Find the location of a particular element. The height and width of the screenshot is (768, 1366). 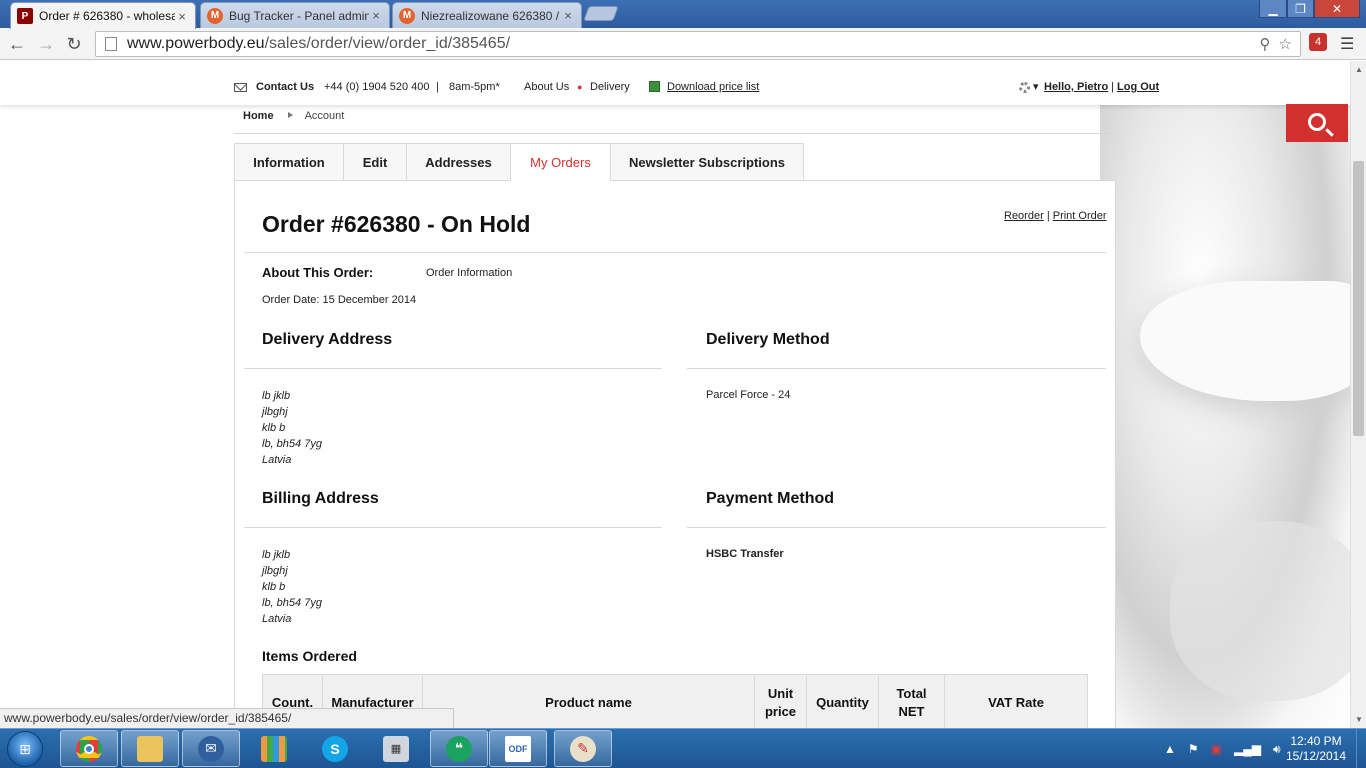

tab-information: Information is located at coordinates (288, 162).